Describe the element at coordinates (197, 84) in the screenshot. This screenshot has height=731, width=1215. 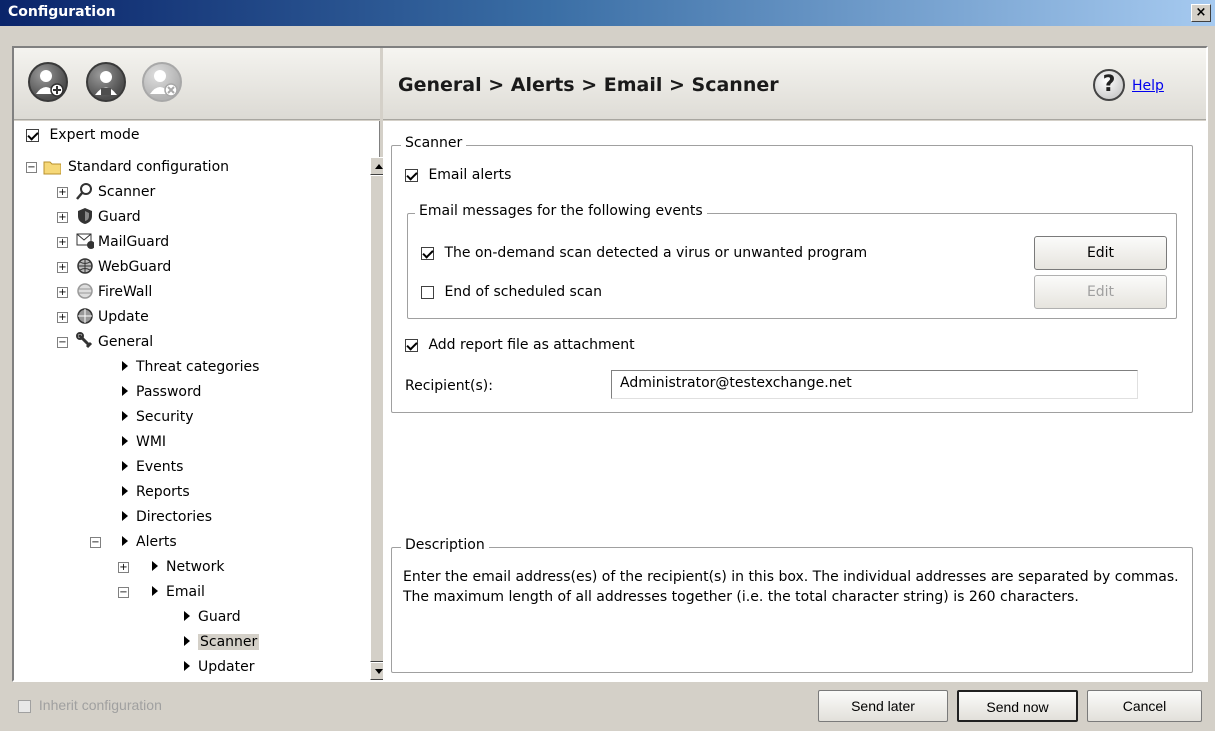
I see `profile-toolbar` at that location.